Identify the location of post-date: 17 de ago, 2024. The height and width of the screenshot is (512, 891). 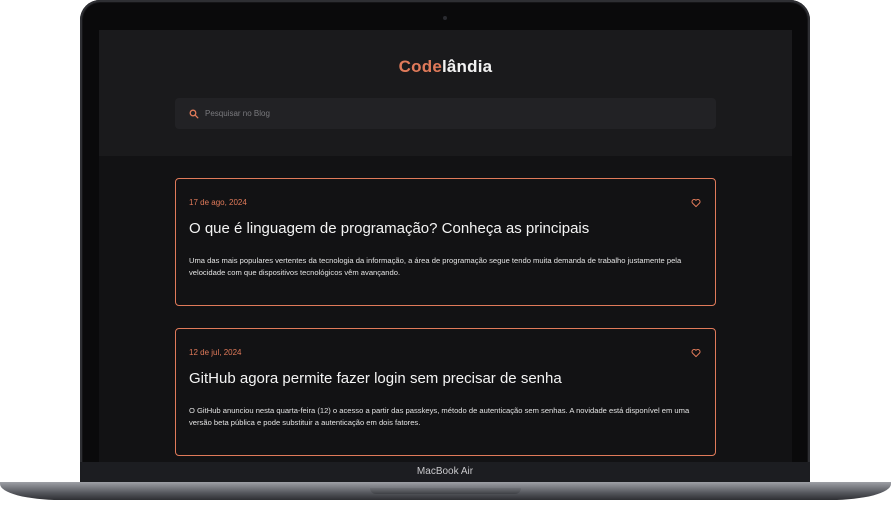
(218, 202).